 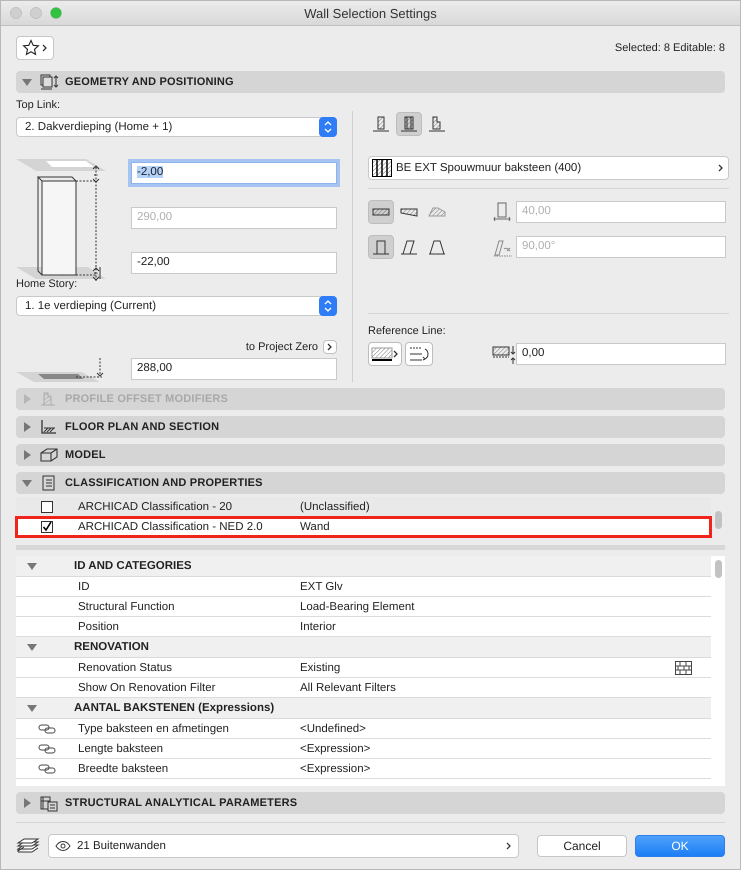 What do you see at coordinates (49, 427) in the screenshot?
I see `floor-plan-icon` at bounding box center [49, 427].